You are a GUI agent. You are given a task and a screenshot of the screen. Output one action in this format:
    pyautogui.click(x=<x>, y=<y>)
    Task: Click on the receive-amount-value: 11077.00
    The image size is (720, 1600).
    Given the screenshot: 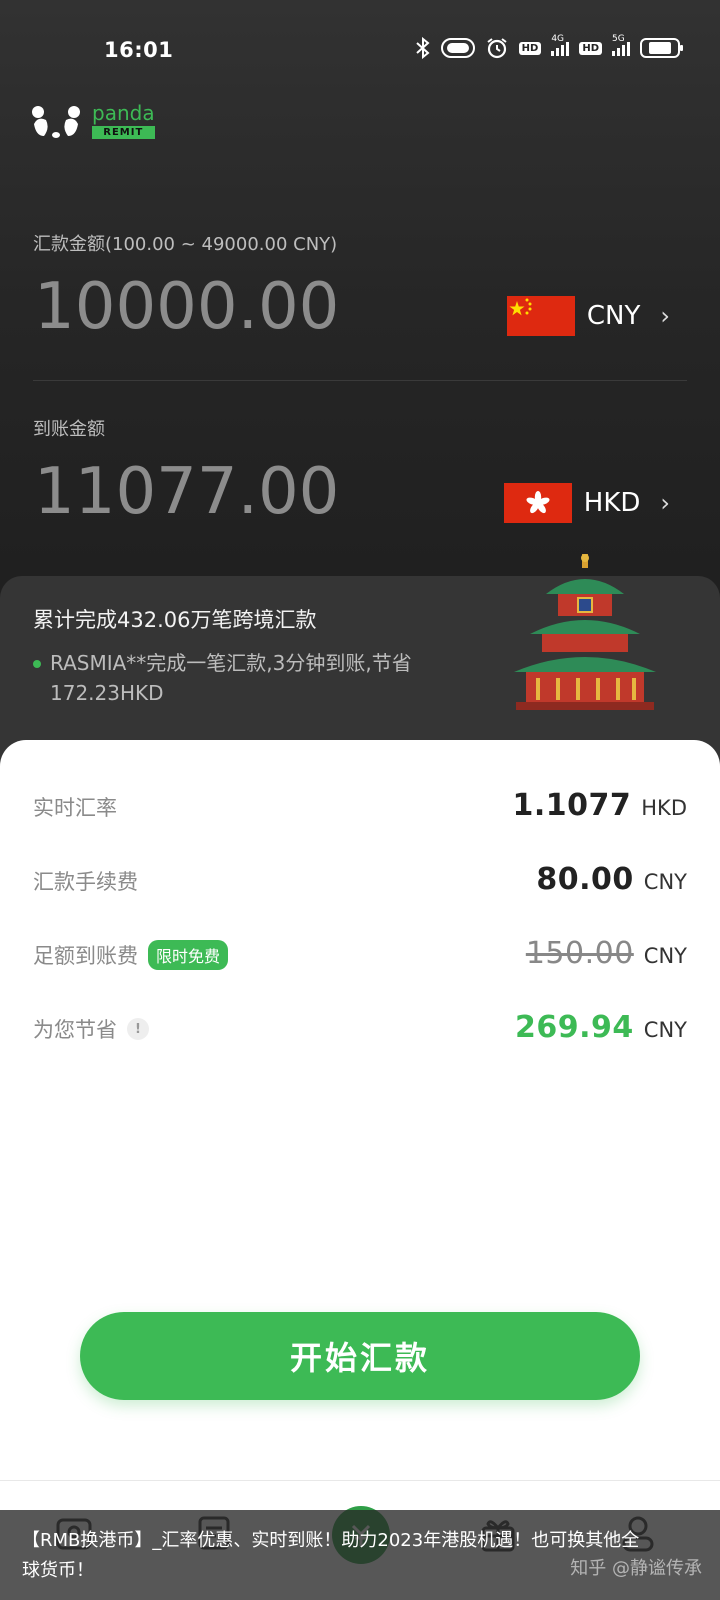 What is the action you would take?
    pyautogui.click(x=187, y=492)
    